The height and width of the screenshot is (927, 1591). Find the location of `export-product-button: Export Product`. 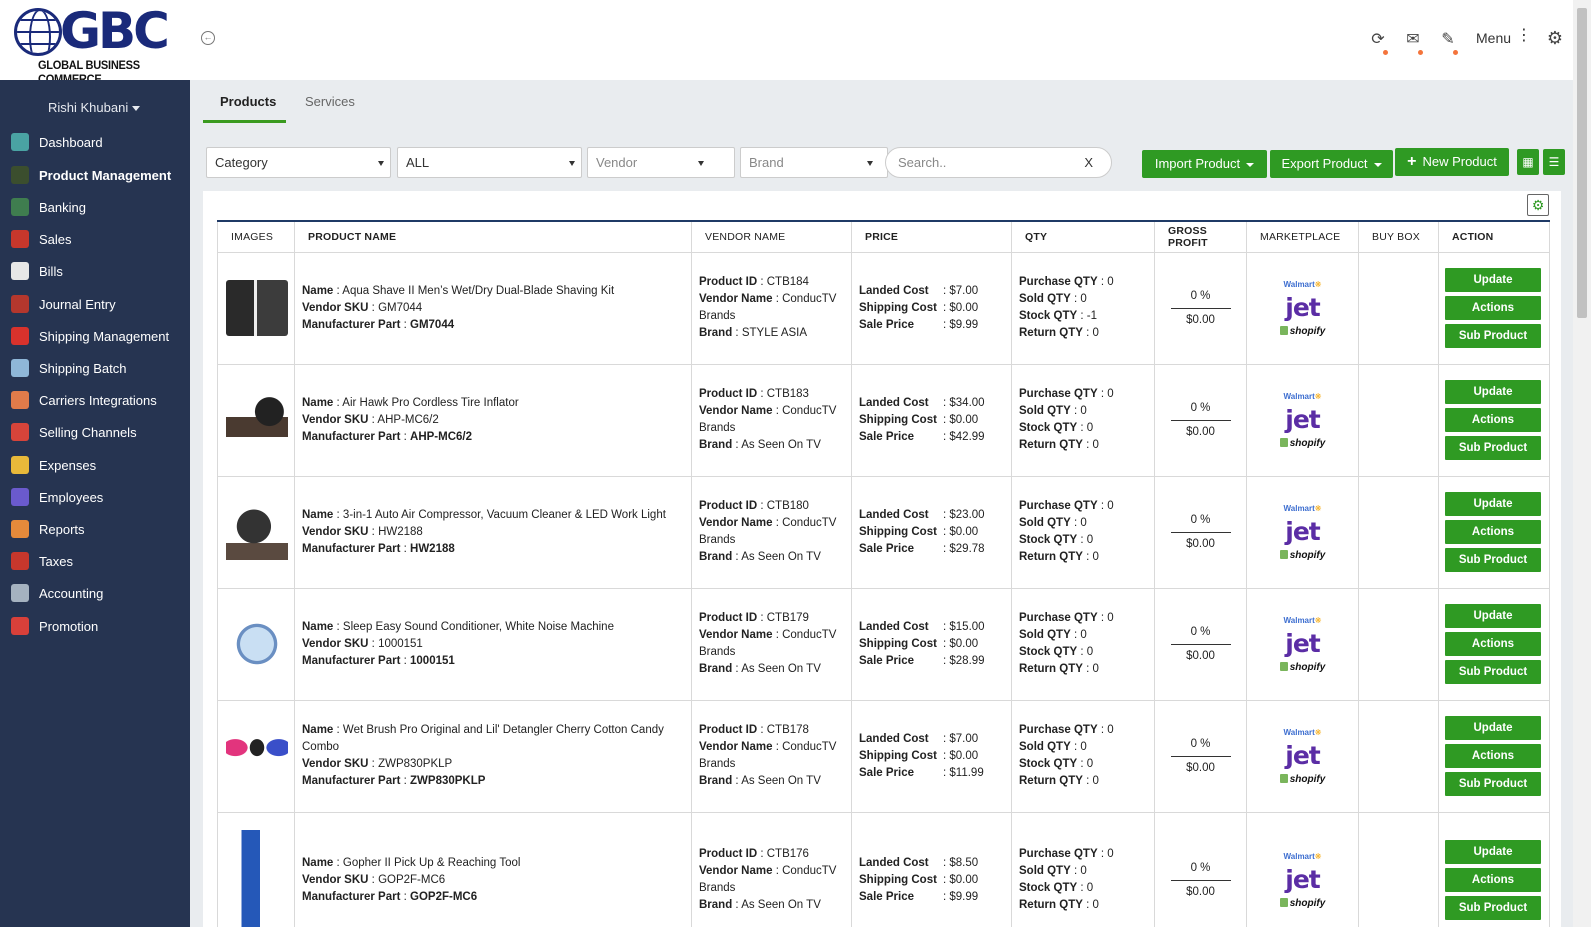

export-product-button: Export Product is located at coordinates (1331, 164).